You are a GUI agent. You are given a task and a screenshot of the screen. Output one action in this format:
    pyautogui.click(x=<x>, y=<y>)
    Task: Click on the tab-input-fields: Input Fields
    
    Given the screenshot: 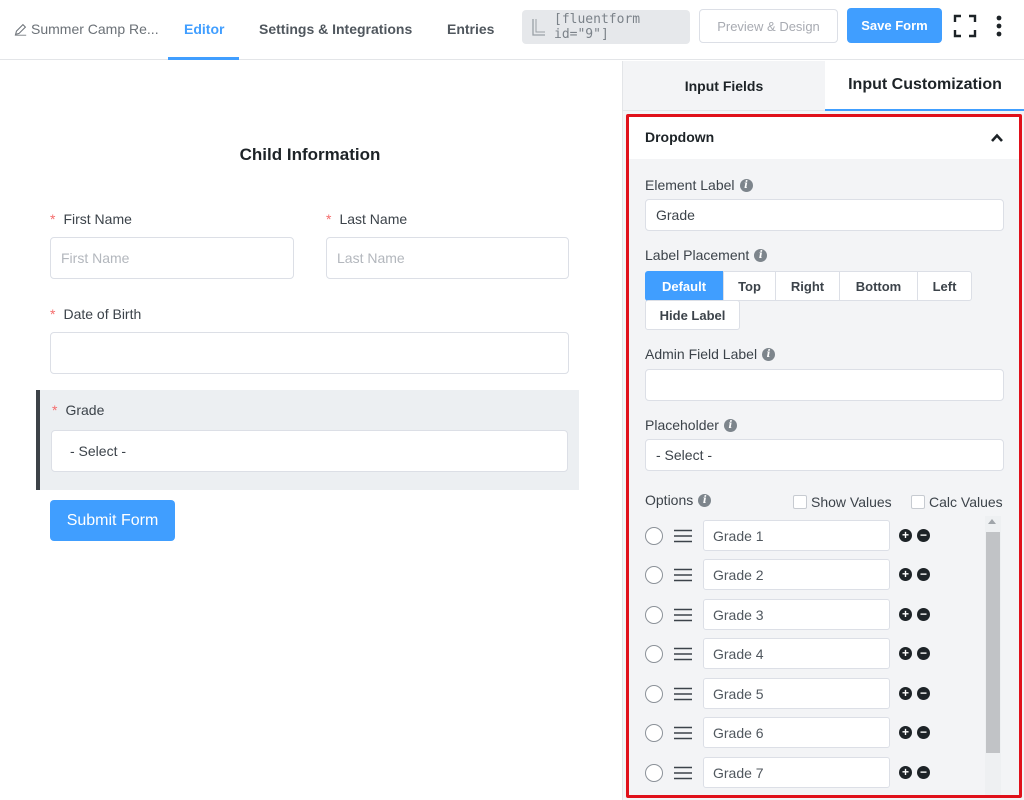 What is the action you would take?
    pyautogui.click(x=724, y=86)
    